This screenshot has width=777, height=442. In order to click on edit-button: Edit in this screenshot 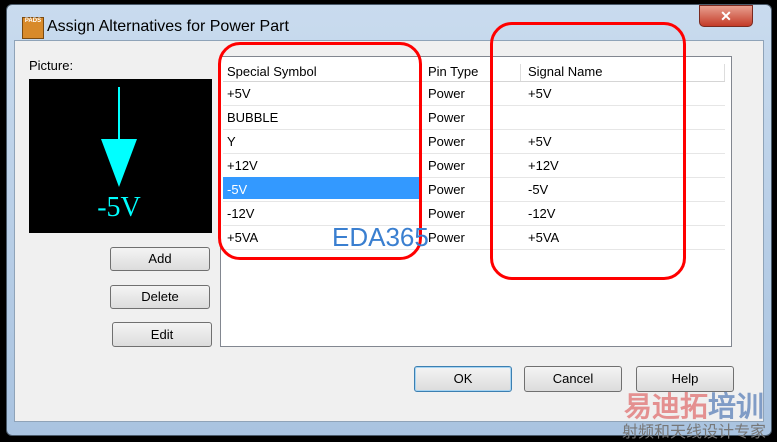, I will do `click(162, 334)`.